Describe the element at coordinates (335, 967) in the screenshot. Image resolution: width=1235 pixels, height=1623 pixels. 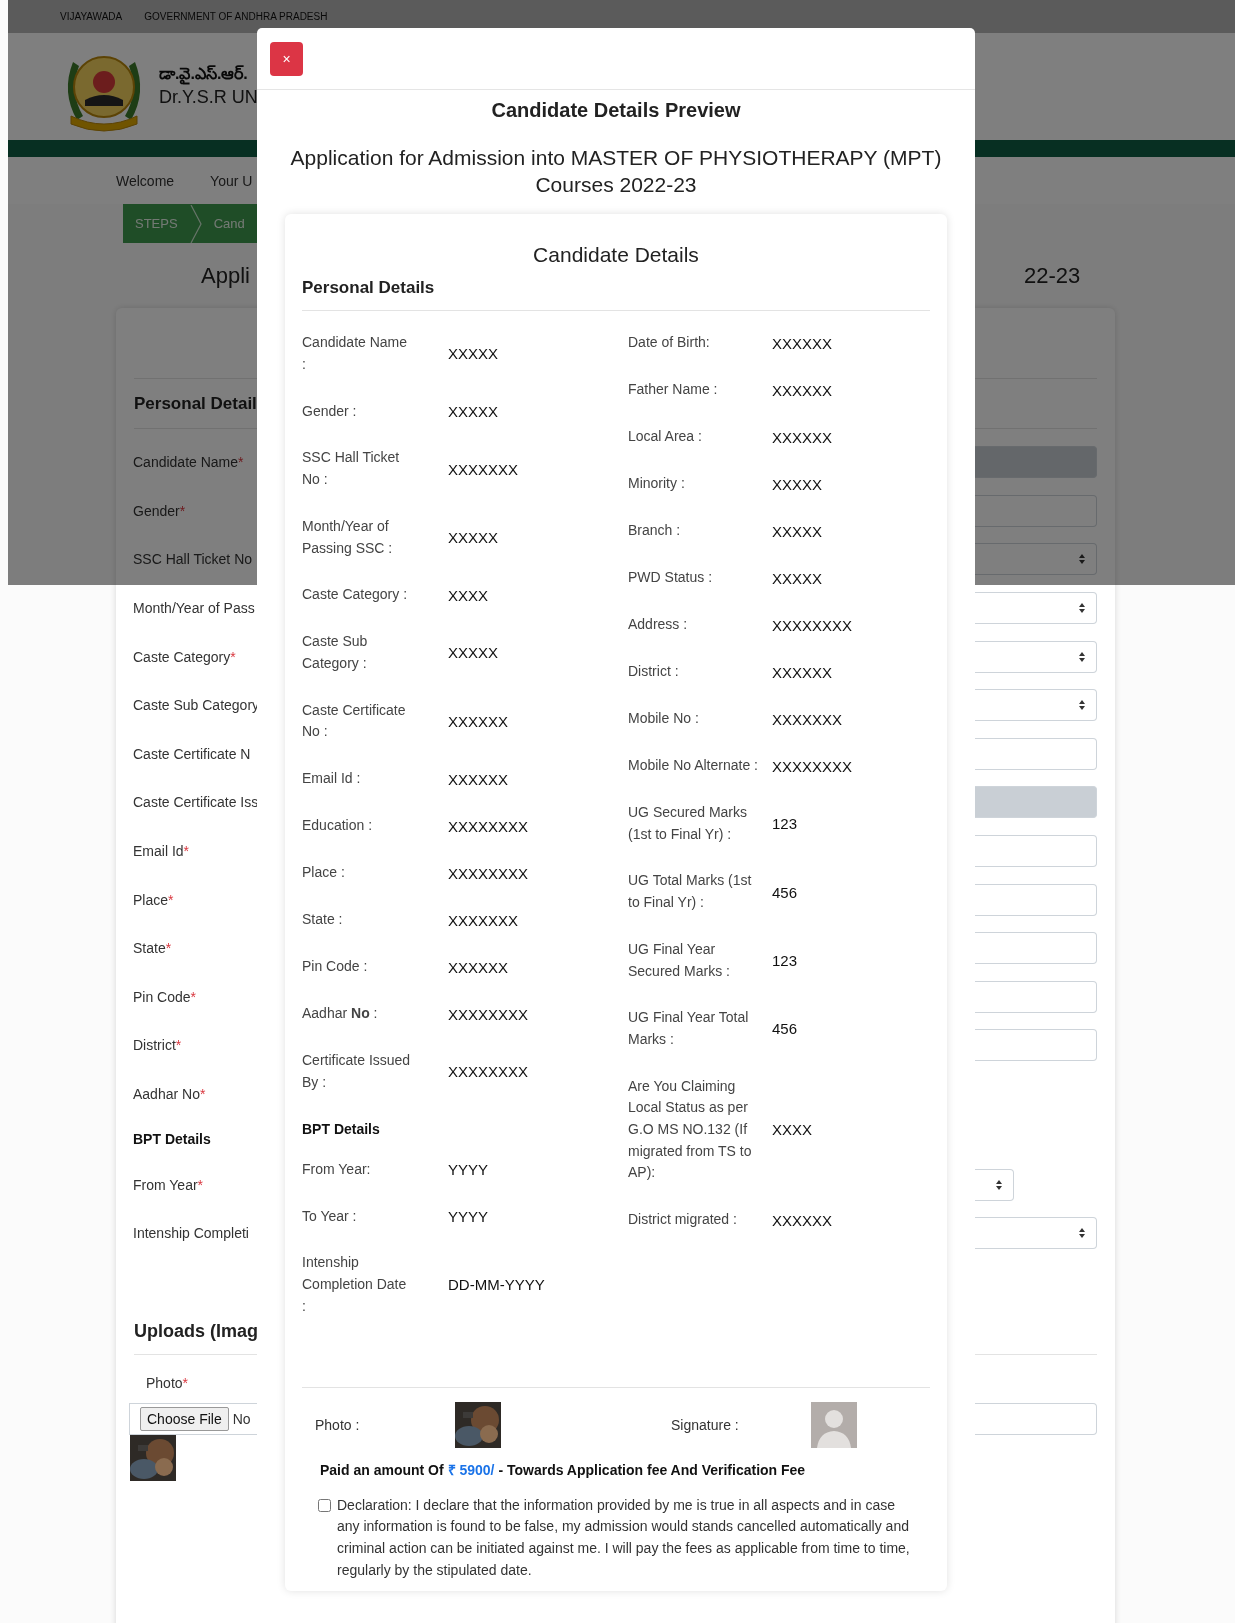
I see `field-label: Pin Code :` at that location.